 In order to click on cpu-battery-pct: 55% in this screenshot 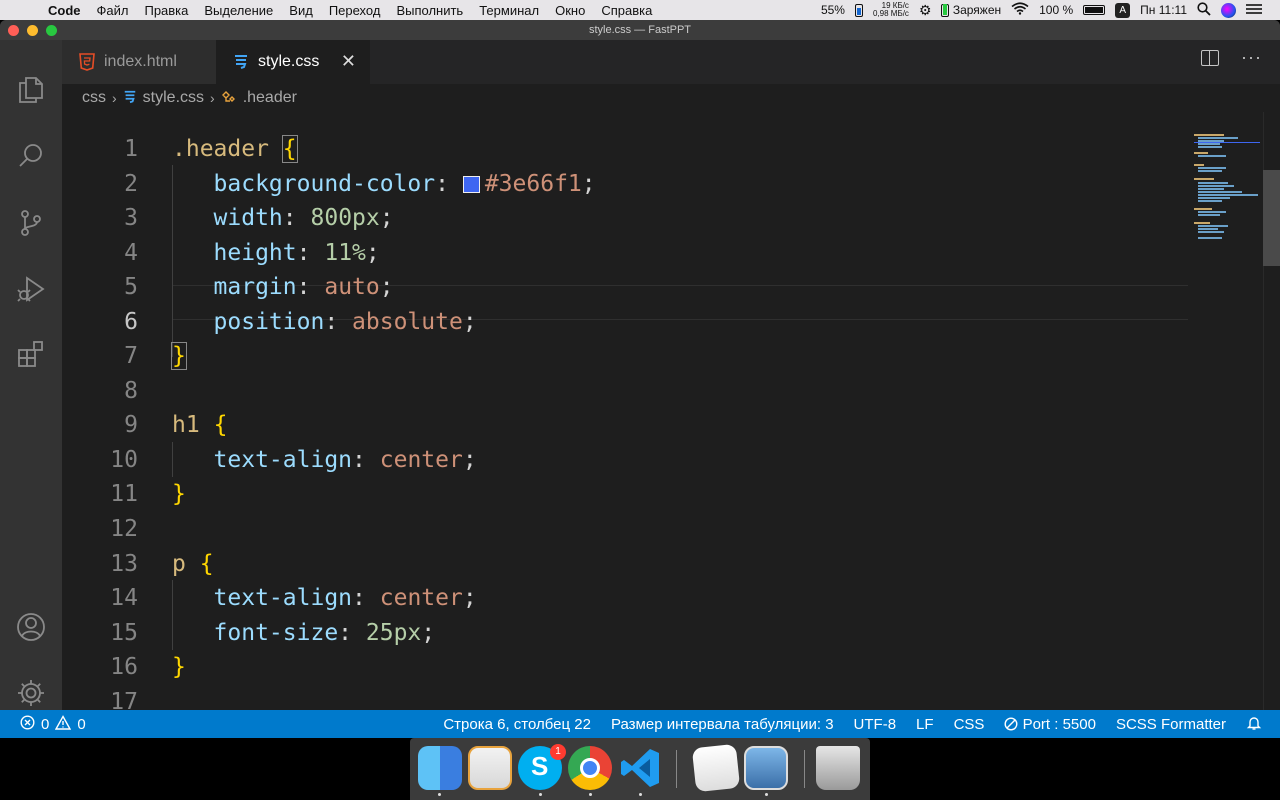, I will do `click(833, 10)`.